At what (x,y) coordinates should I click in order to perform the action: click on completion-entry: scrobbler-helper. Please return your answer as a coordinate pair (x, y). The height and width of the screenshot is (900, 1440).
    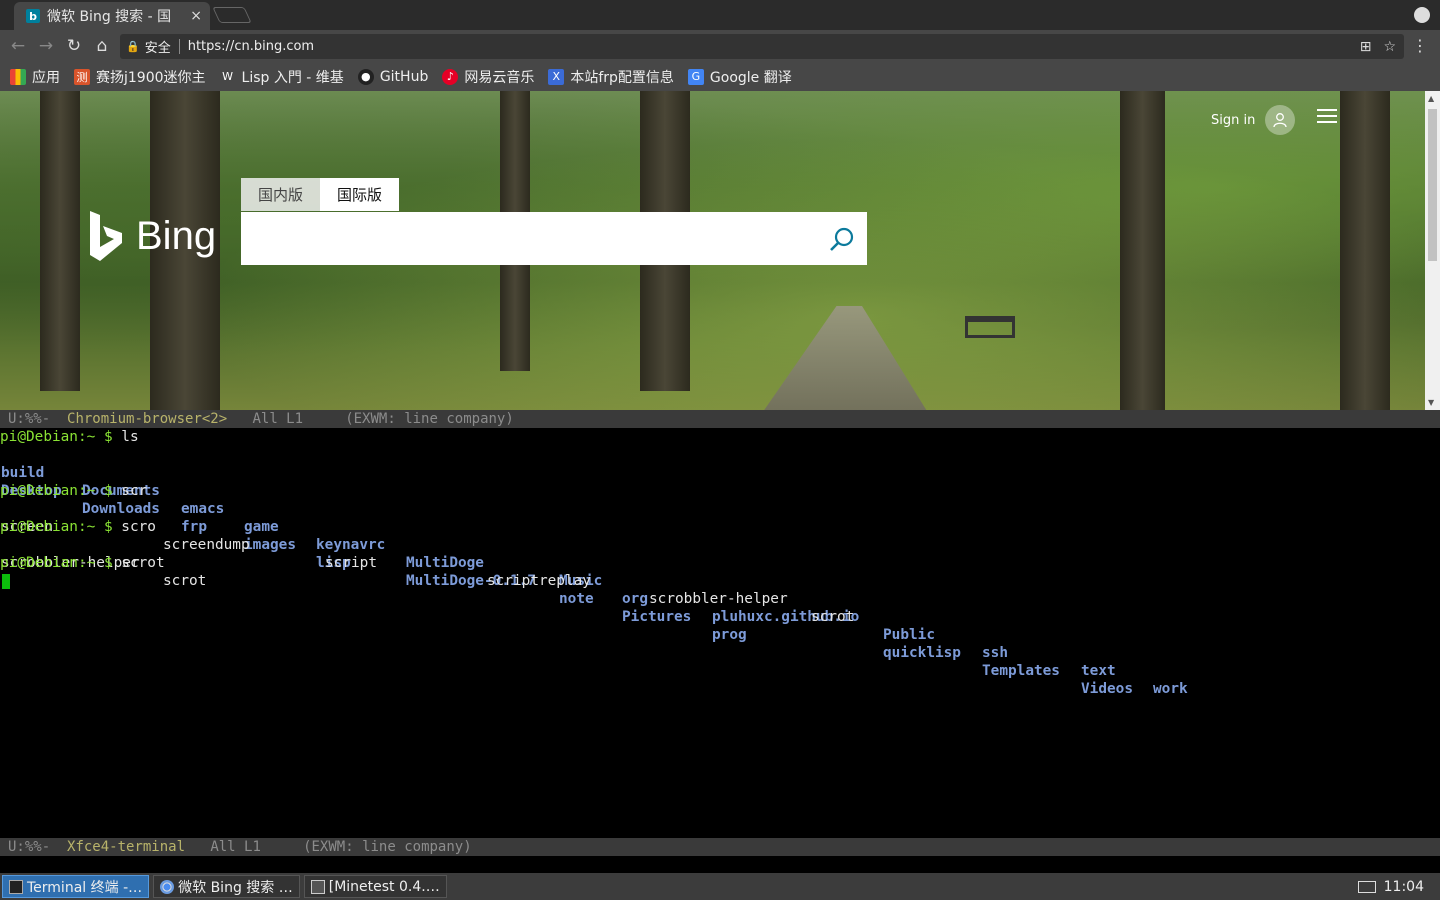
    Looking at the image, I should click on (718, 599).